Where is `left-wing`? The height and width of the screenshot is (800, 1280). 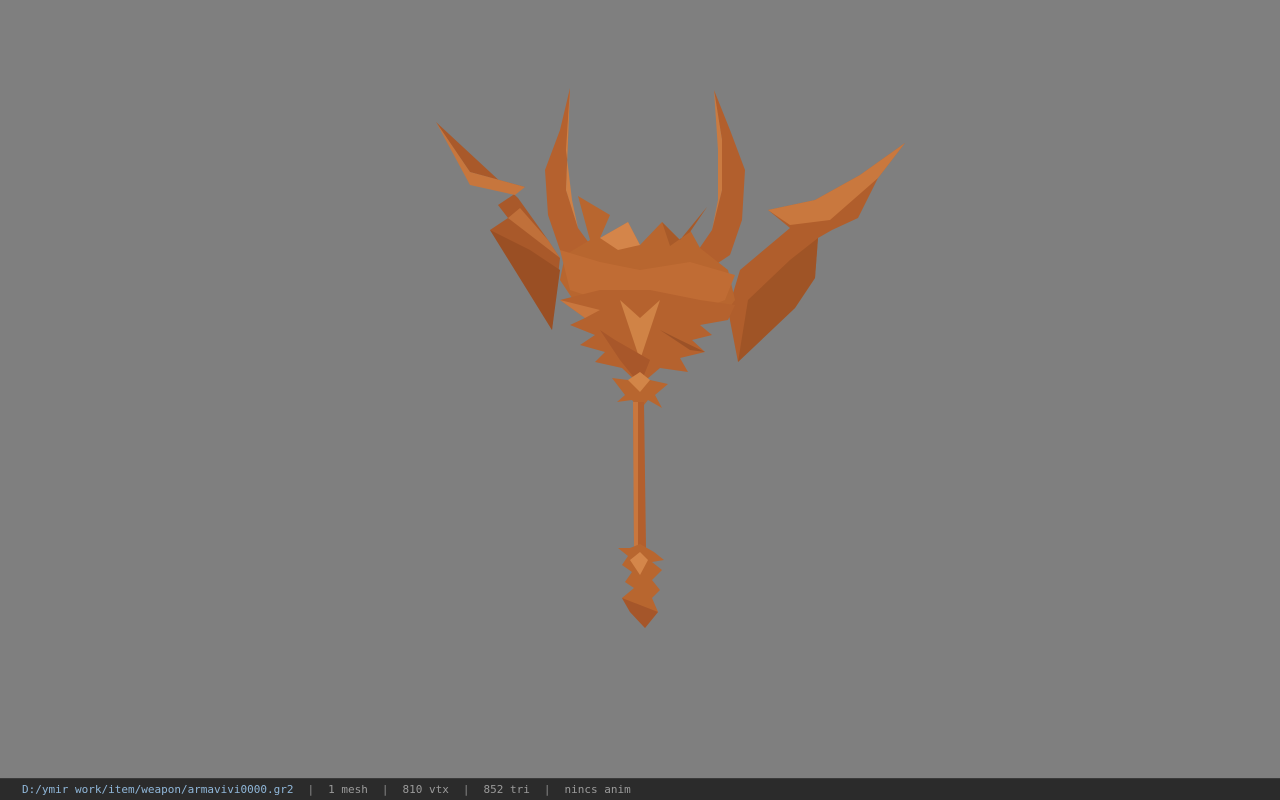
left-wing is located at coordinates (498, 226).